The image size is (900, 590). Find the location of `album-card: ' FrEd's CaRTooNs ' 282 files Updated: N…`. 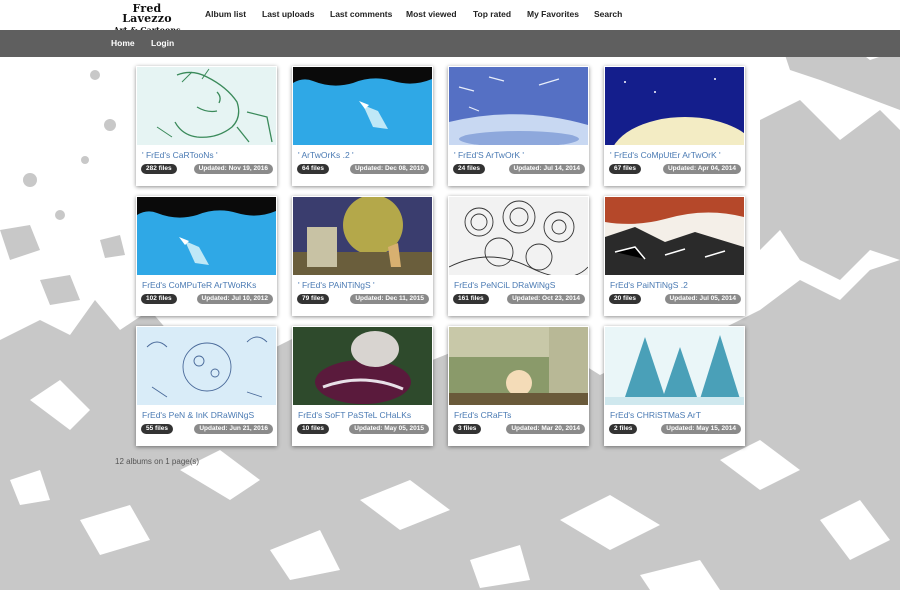

album-card: ' FrEd's CaRTooNs ' 282 files Updated: N… is located at coordinates (206, 126).